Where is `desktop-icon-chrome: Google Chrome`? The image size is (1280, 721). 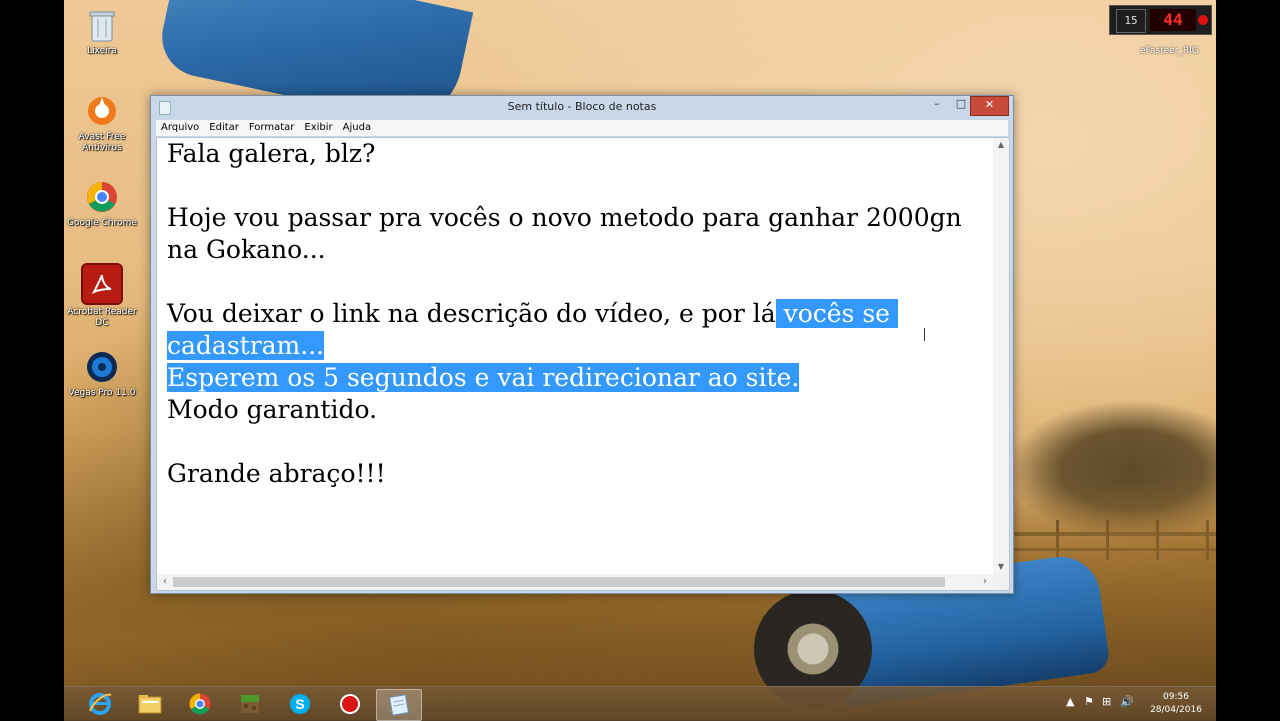 desktop-icon-chrome: Google Chrome is located at coordinates (102, 203).